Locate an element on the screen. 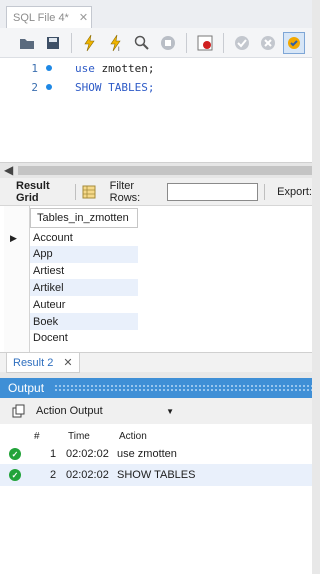 This screenshot has height=574, width=320. scrollbar-thumb is located at coordinates (165, 170).